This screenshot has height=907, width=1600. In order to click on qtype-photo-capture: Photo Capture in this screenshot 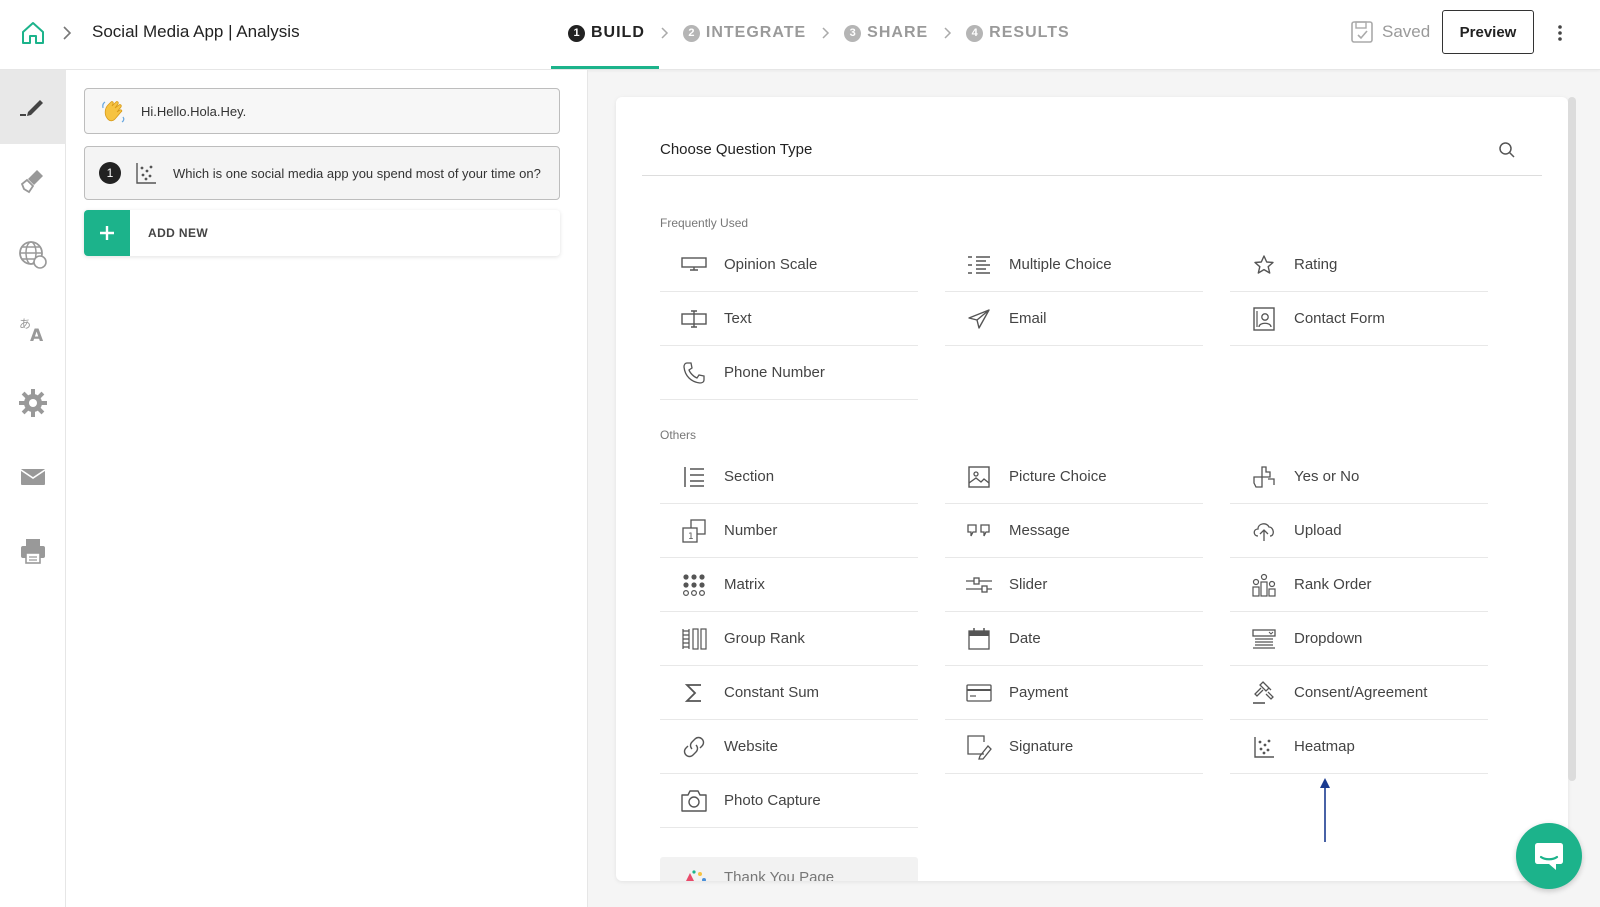, I will do `click(789, 801)`.